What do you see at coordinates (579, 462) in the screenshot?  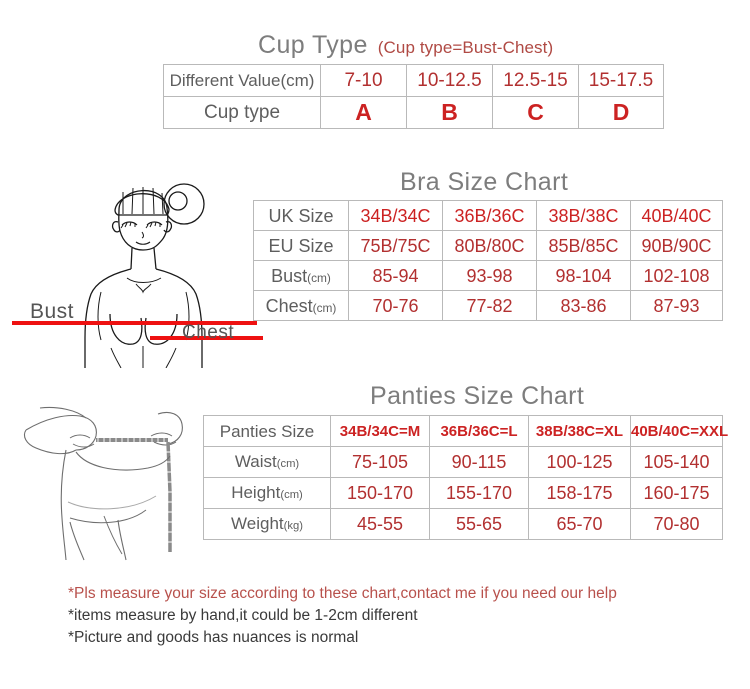 I see `panties-value-cell: 100-125` at bounding box center [579, 462].